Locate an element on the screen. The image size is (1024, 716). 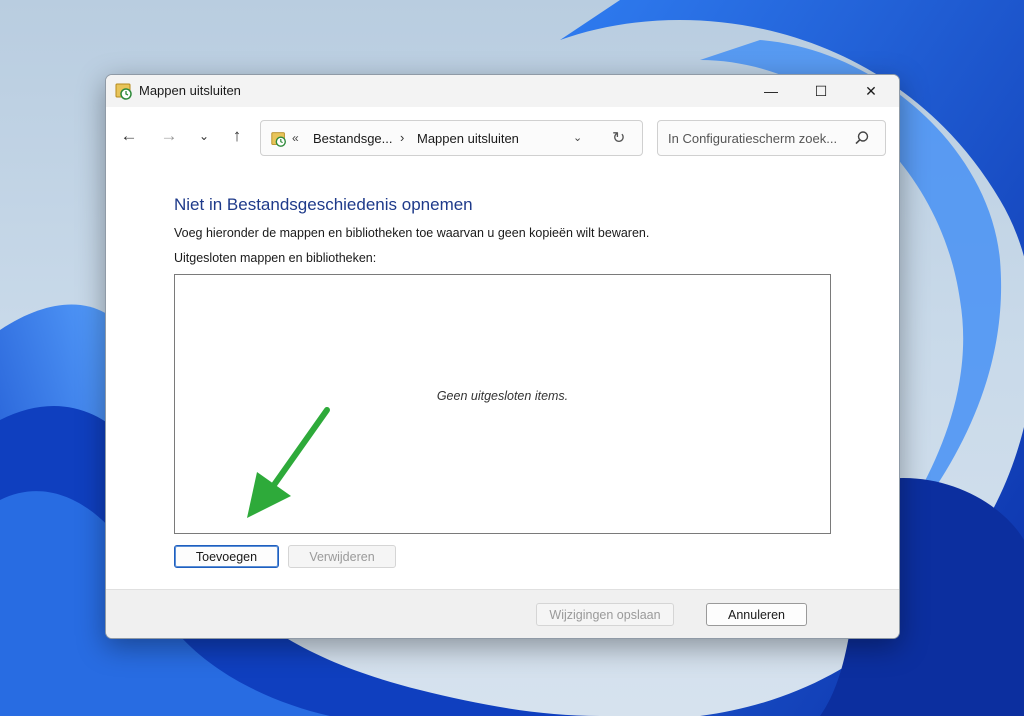
recent-locations-button: ⌄ is located at coordinates (204, 136).